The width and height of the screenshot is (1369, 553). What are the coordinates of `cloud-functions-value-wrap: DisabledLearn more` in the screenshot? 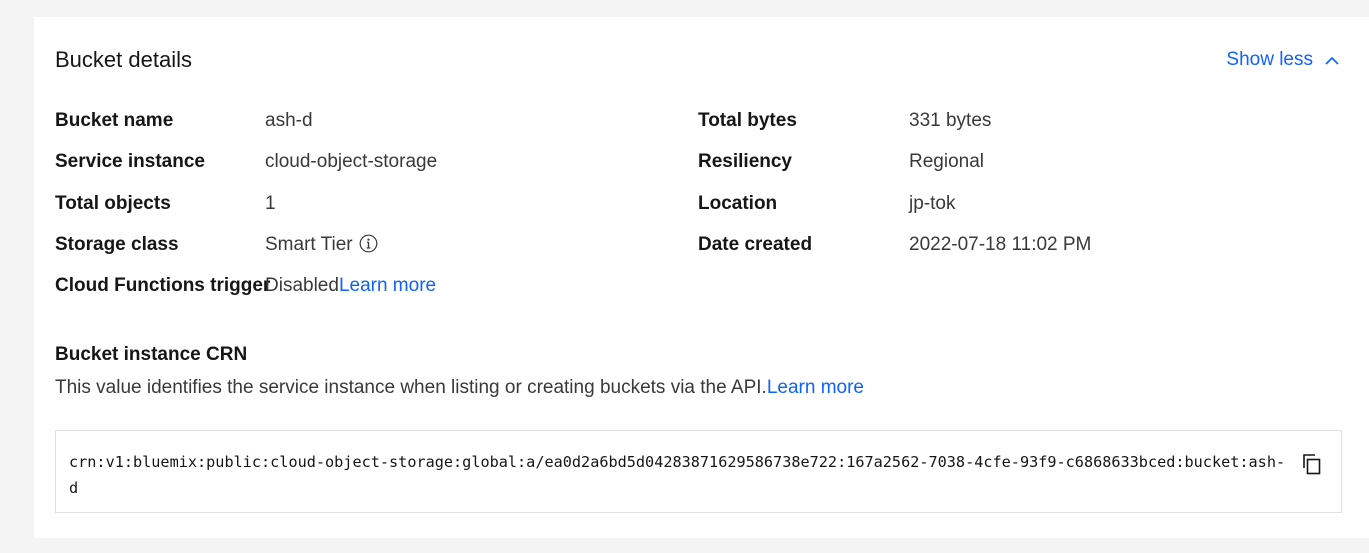 It's located at (350, 286).